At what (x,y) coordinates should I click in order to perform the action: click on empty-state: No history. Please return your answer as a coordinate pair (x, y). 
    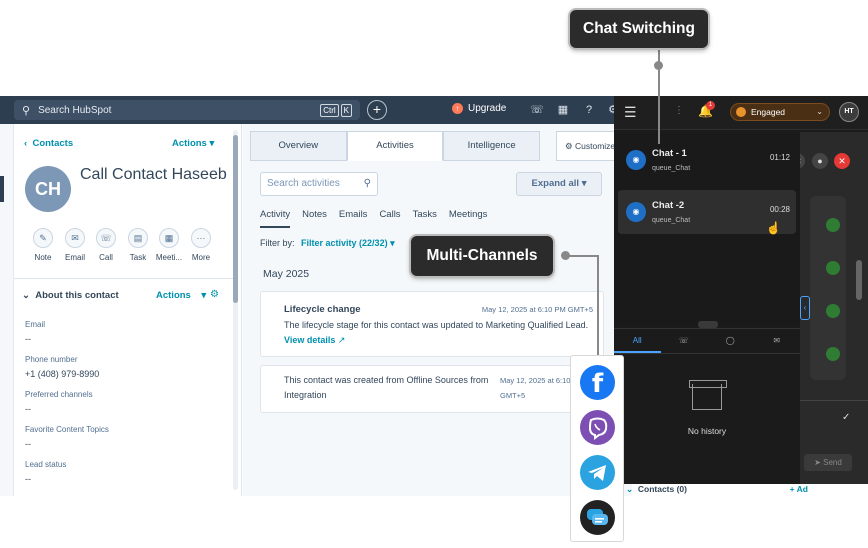
    Looking at the image, I should click on (707, 408).